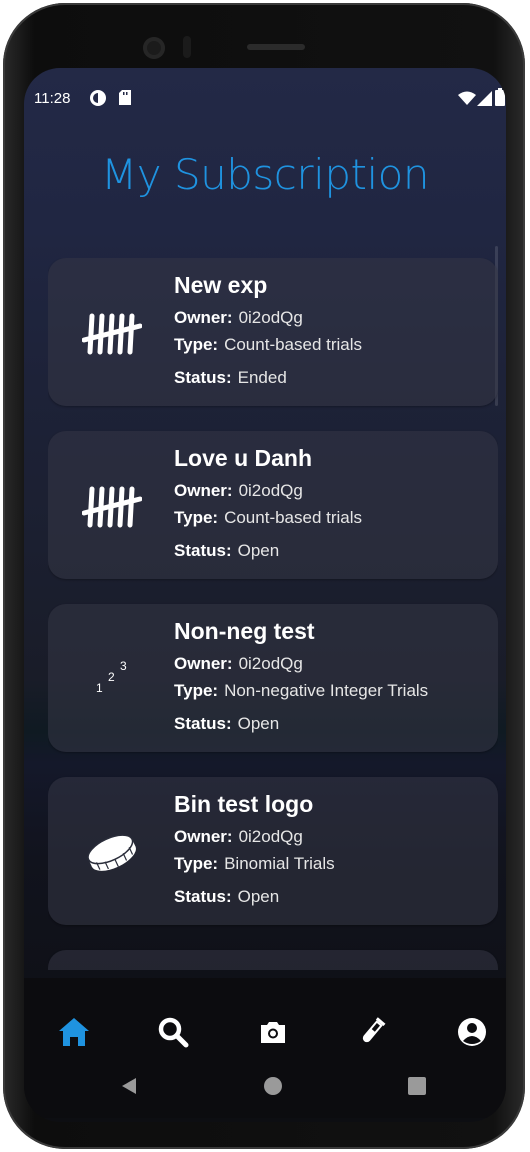 The height and width of the screenshot is (1152, 530). I want to click on coin-icon, so click(111, 852).